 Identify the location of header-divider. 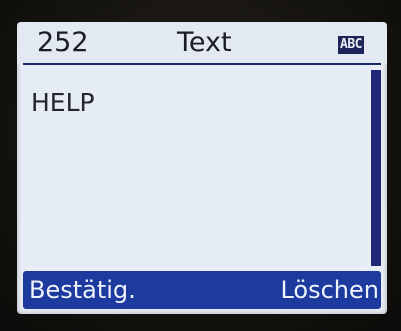
(202, 64).